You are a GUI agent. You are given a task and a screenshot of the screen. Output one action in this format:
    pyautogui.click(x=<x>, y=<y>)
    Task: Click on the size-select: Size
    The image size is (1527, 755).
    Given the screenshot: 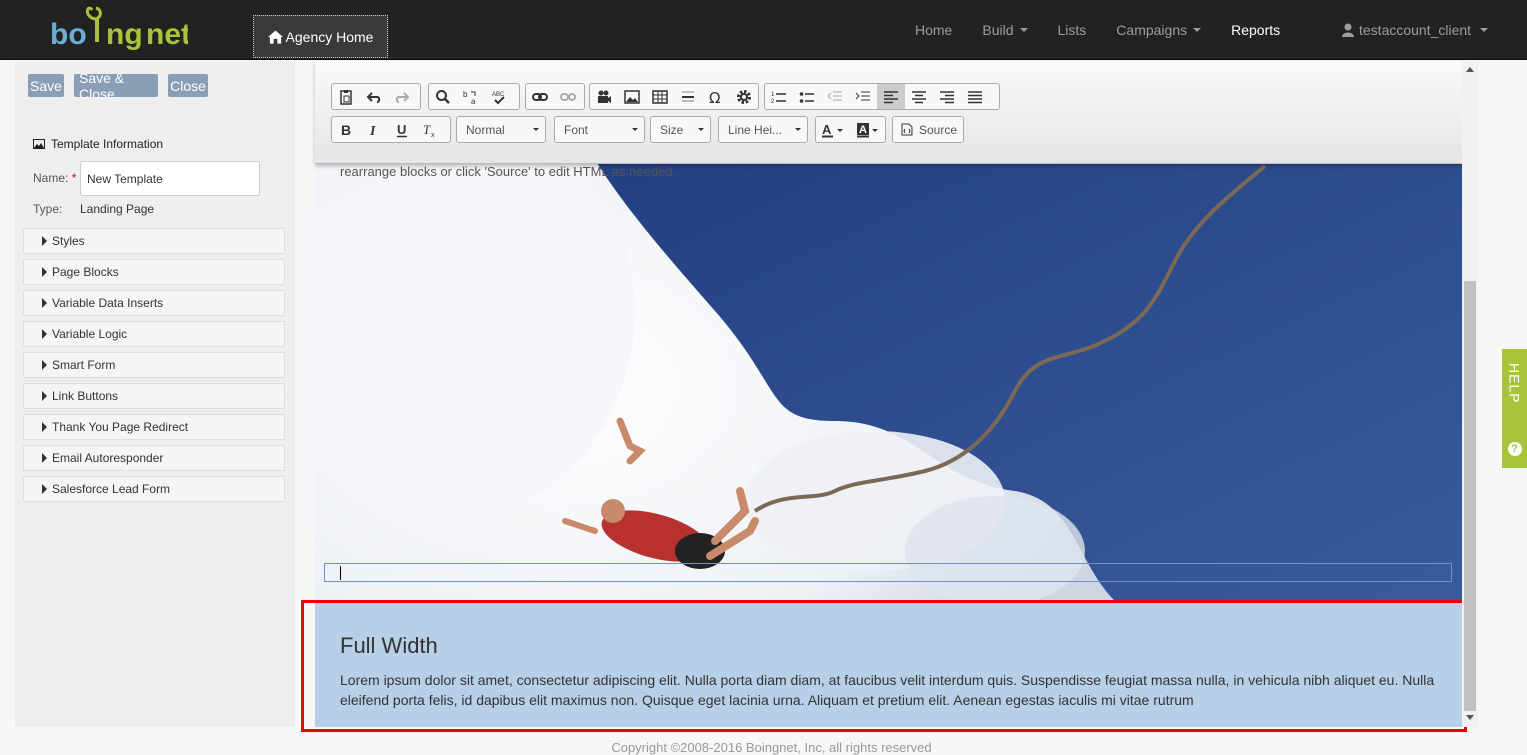 What is the action you would take?
    pyautogui.click(x=680, y=129)
    